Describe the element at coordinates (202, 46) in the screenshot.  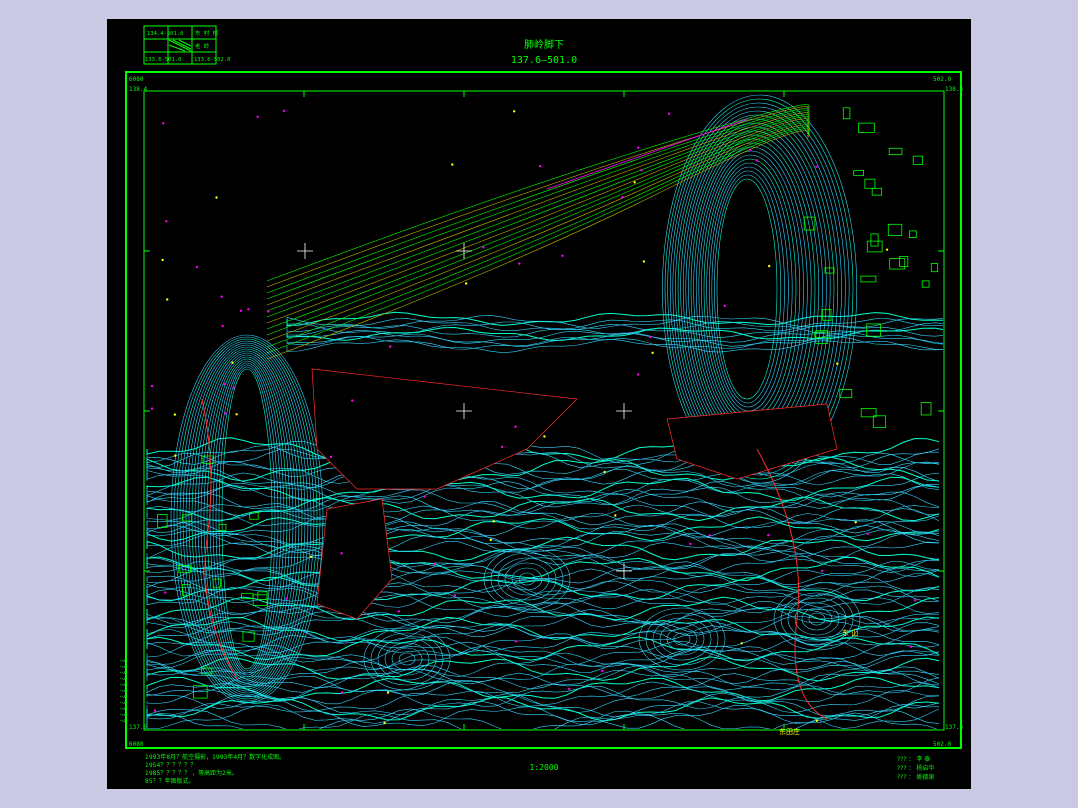
I see `index-cell-4: 老 岭` at that location.